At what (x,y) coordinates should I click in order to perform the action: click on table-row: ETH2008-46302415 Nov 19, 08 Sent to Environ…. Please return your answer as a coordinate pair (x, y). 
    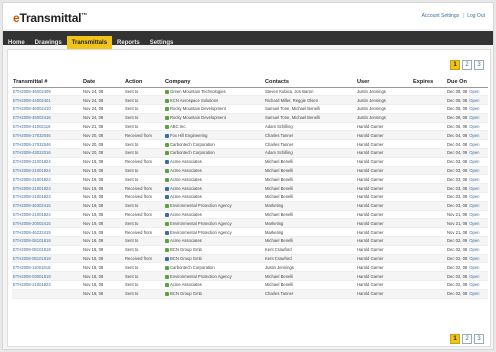
    Looking at the image, I should click on (250, 206).